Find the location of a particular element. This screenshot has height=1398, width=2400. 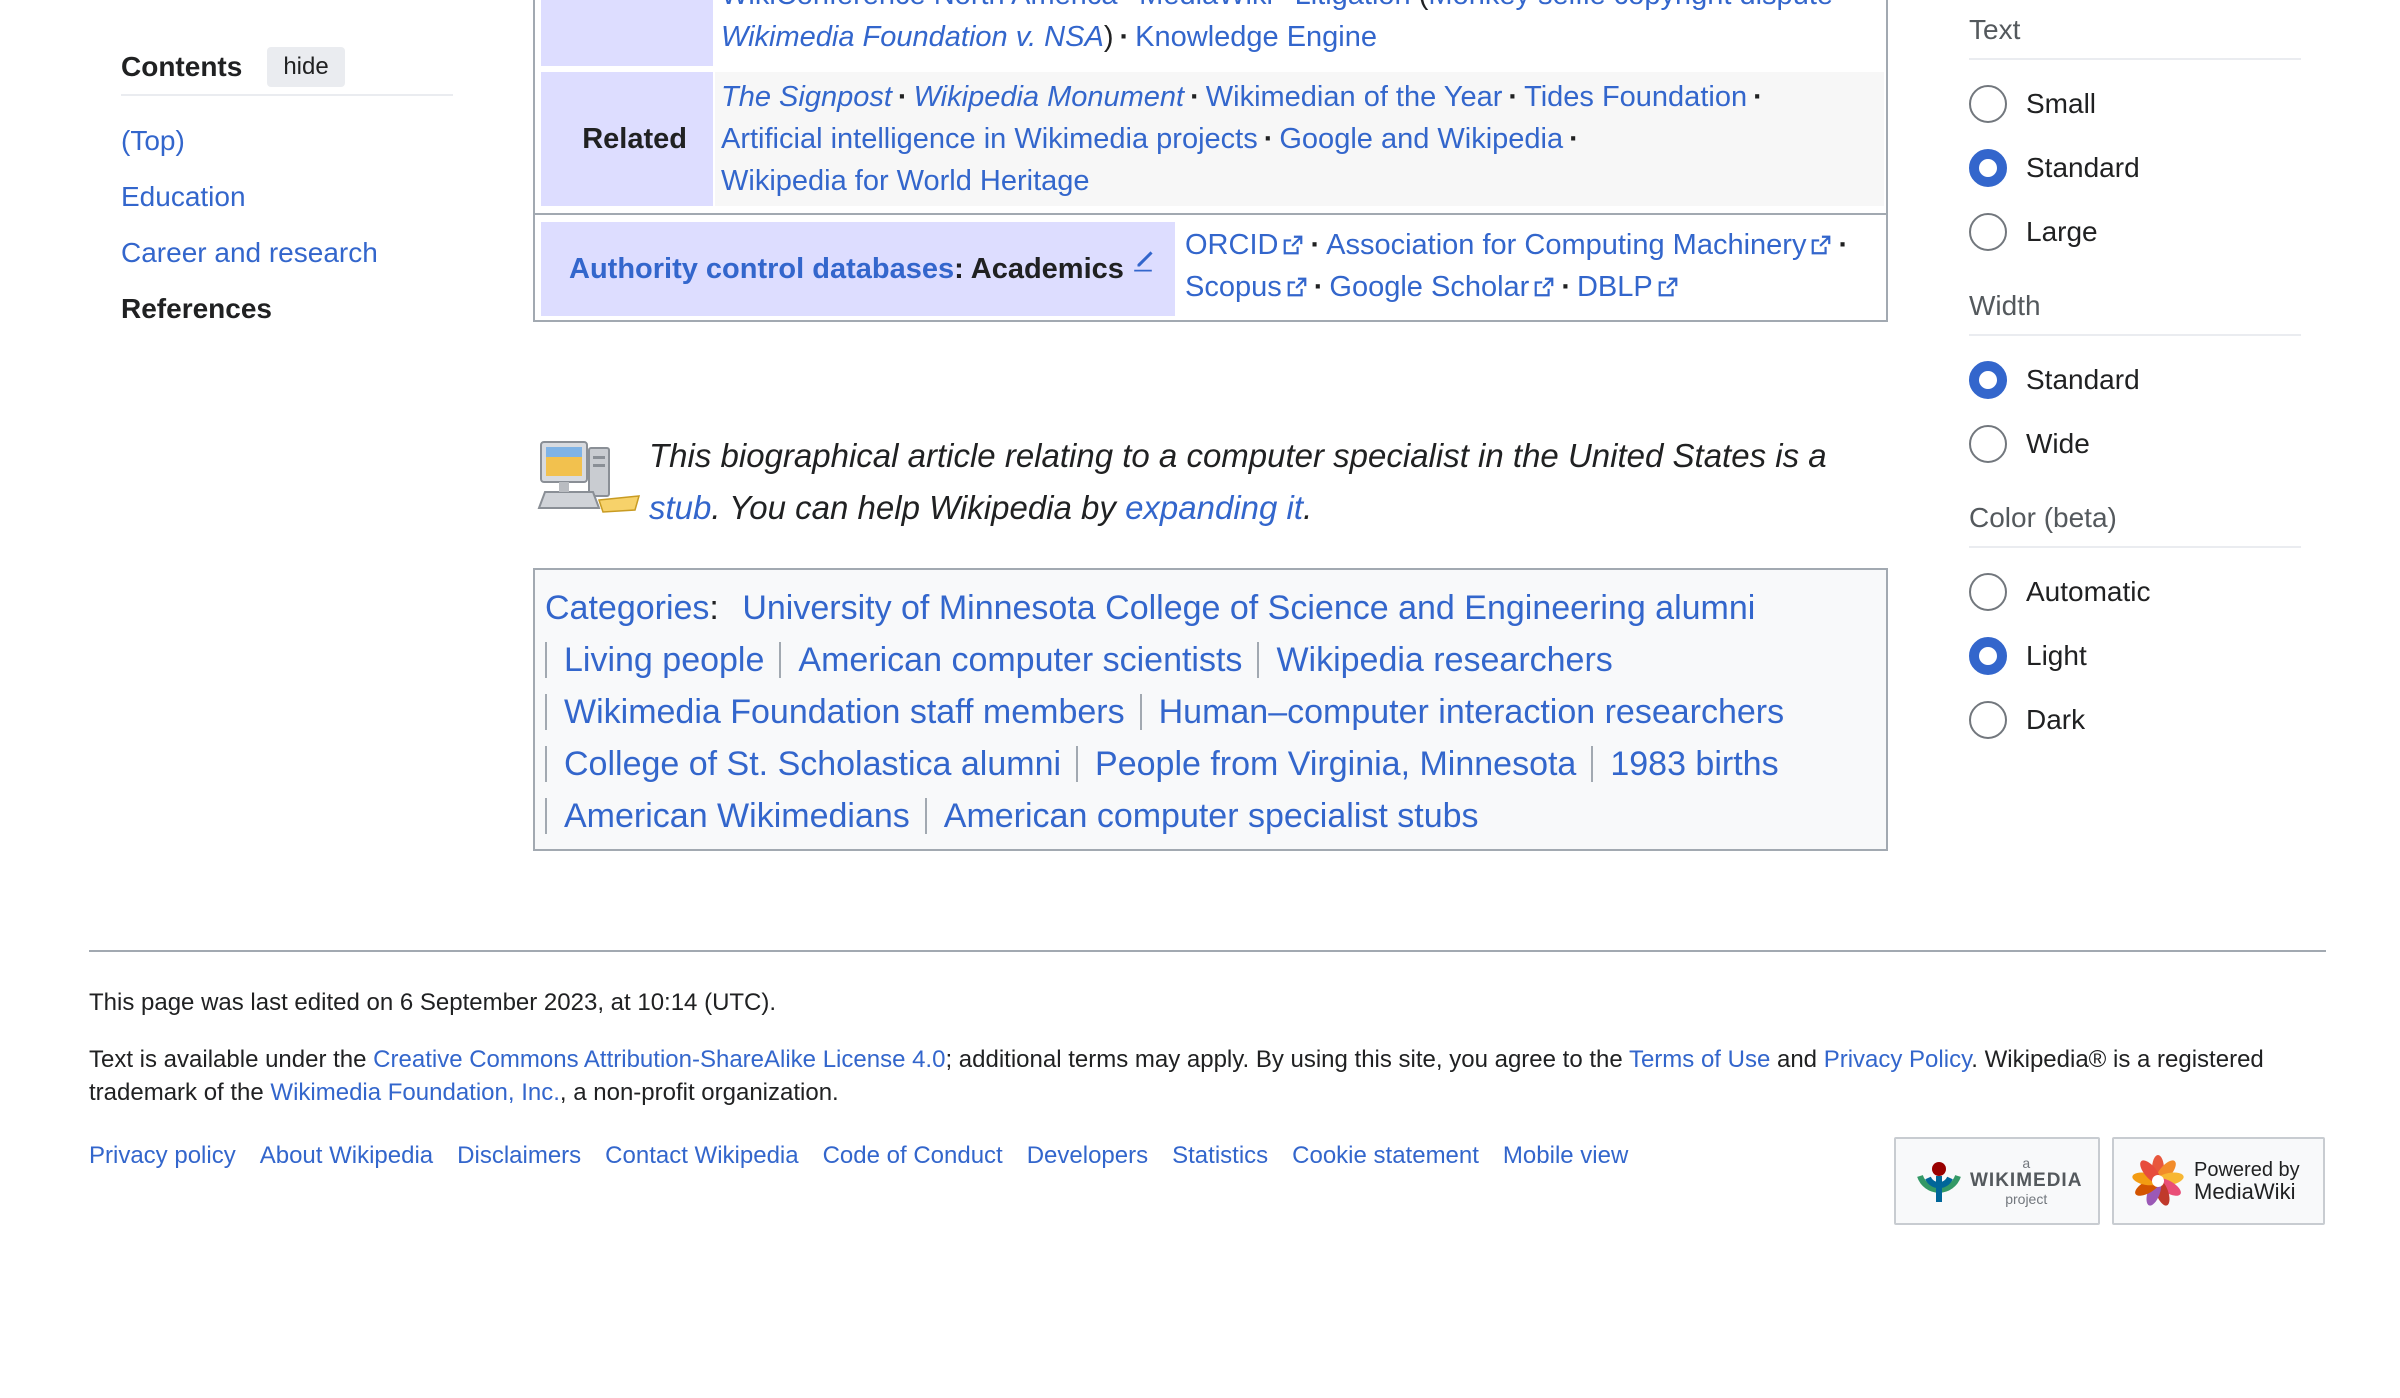

stub-text-part: . is located at coordinates (1308, 507).